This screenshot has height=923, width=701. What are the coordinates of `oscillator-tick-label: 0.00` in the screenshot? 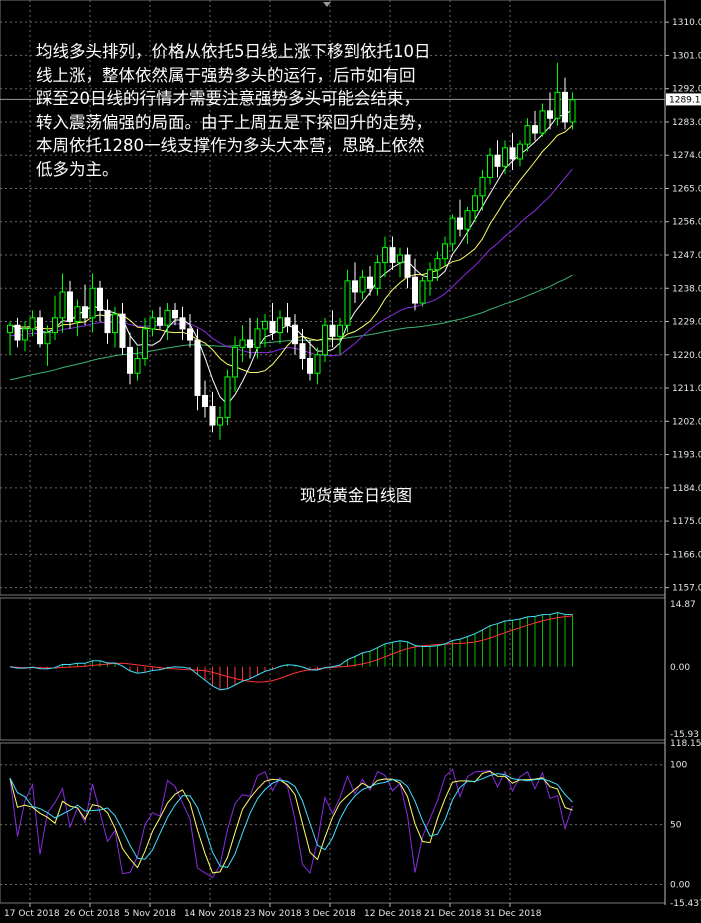 It's located at (680, 886).